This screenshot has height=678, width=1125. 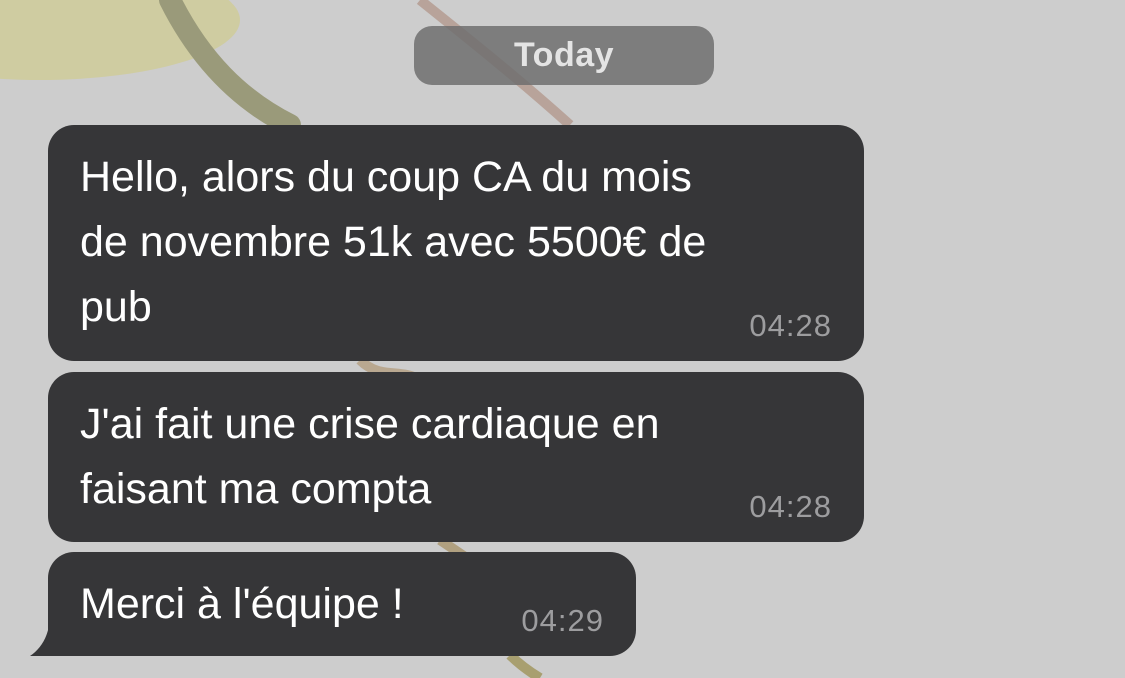 What do you see at coordinates (562, 620) in the screenshot?
I see `message-timestamp: 04:29` at bounding box center [562, 620].